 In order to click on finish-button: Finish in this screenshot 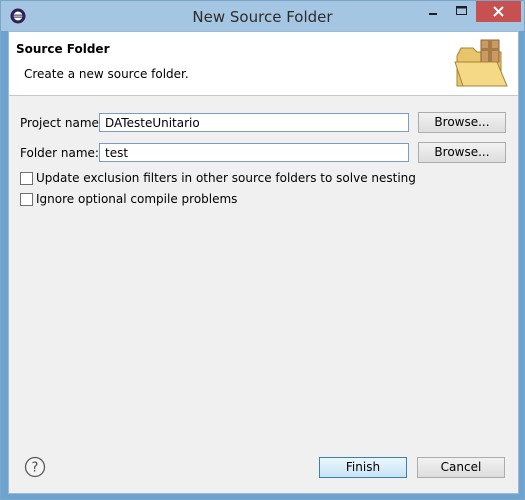, I will do `click(363, 467)`.